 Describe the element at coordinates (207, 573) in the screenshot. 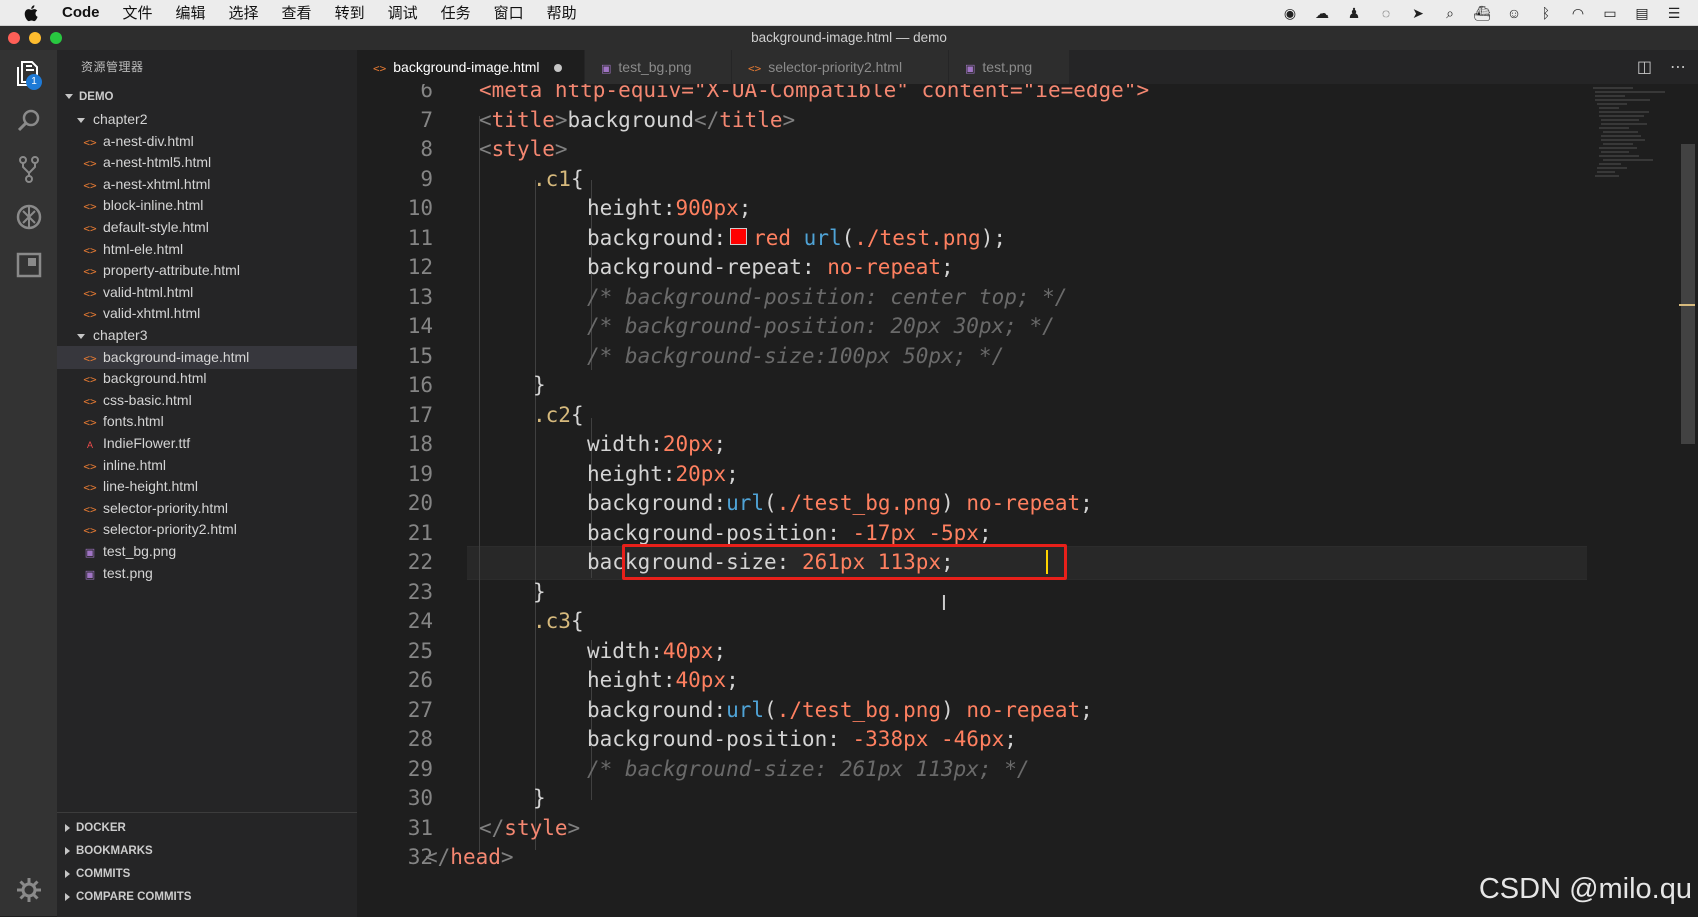

I see `file-item: ▣ test.png` at that location.